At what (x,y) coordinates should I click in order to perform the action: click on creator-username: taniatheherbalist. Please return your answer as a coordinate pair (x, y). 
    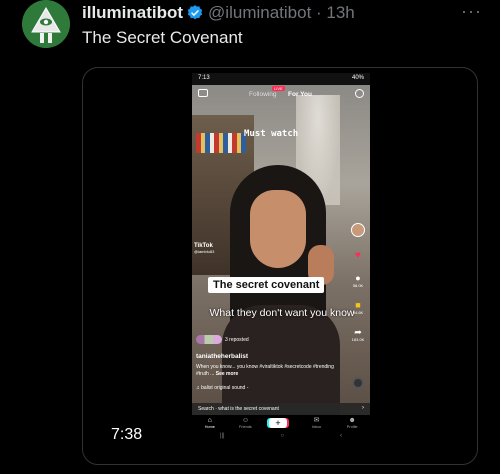
    Looking at the image, I should click on (222, 356).